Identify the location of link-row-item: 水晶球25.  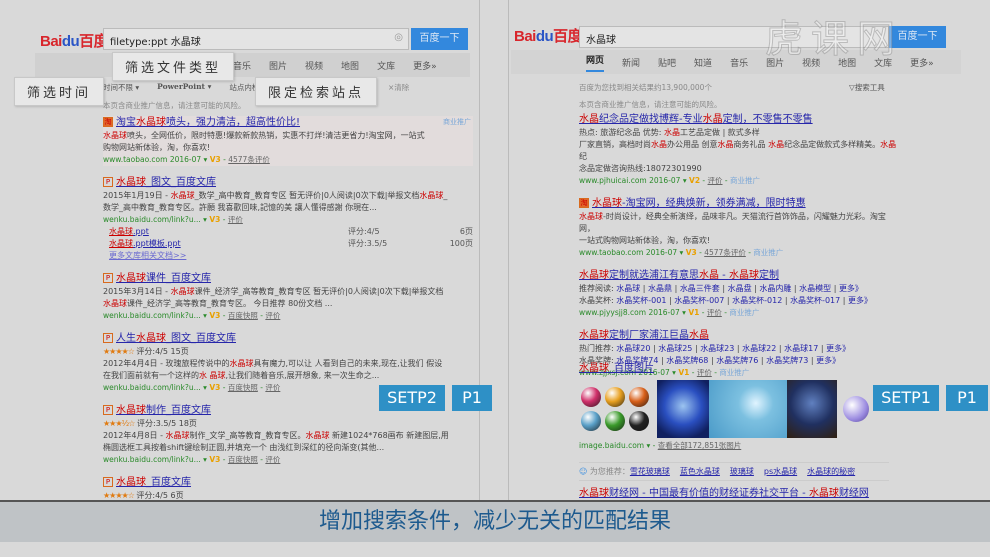
(675, 348).